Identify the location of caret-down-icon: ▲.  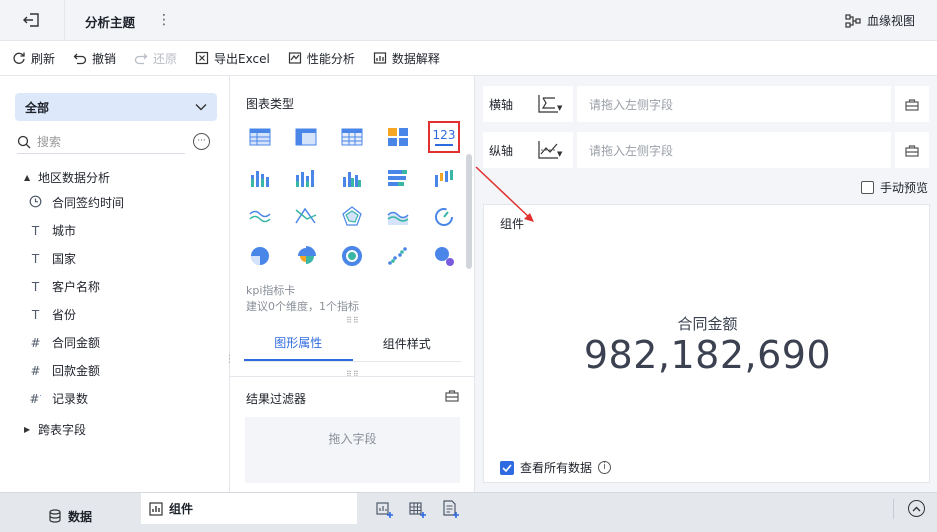
(27, 177).